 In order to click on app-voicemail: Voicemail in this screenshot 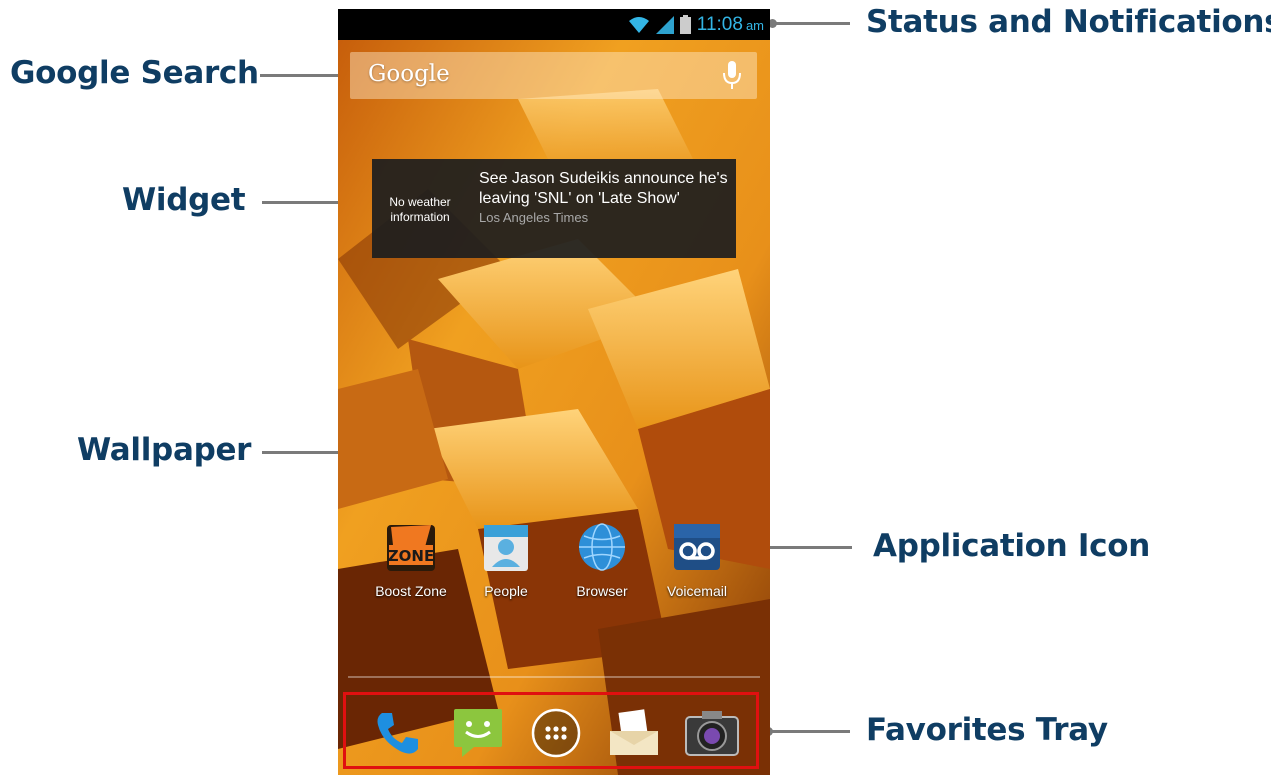, I will do `click(697, 560)`.